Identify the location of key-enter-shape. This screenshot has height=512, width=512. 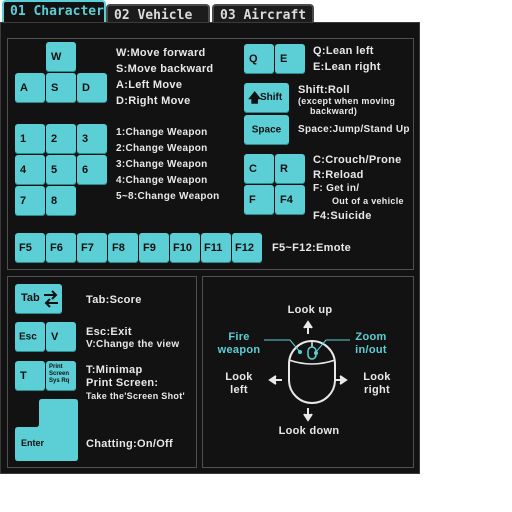
(46, 430).